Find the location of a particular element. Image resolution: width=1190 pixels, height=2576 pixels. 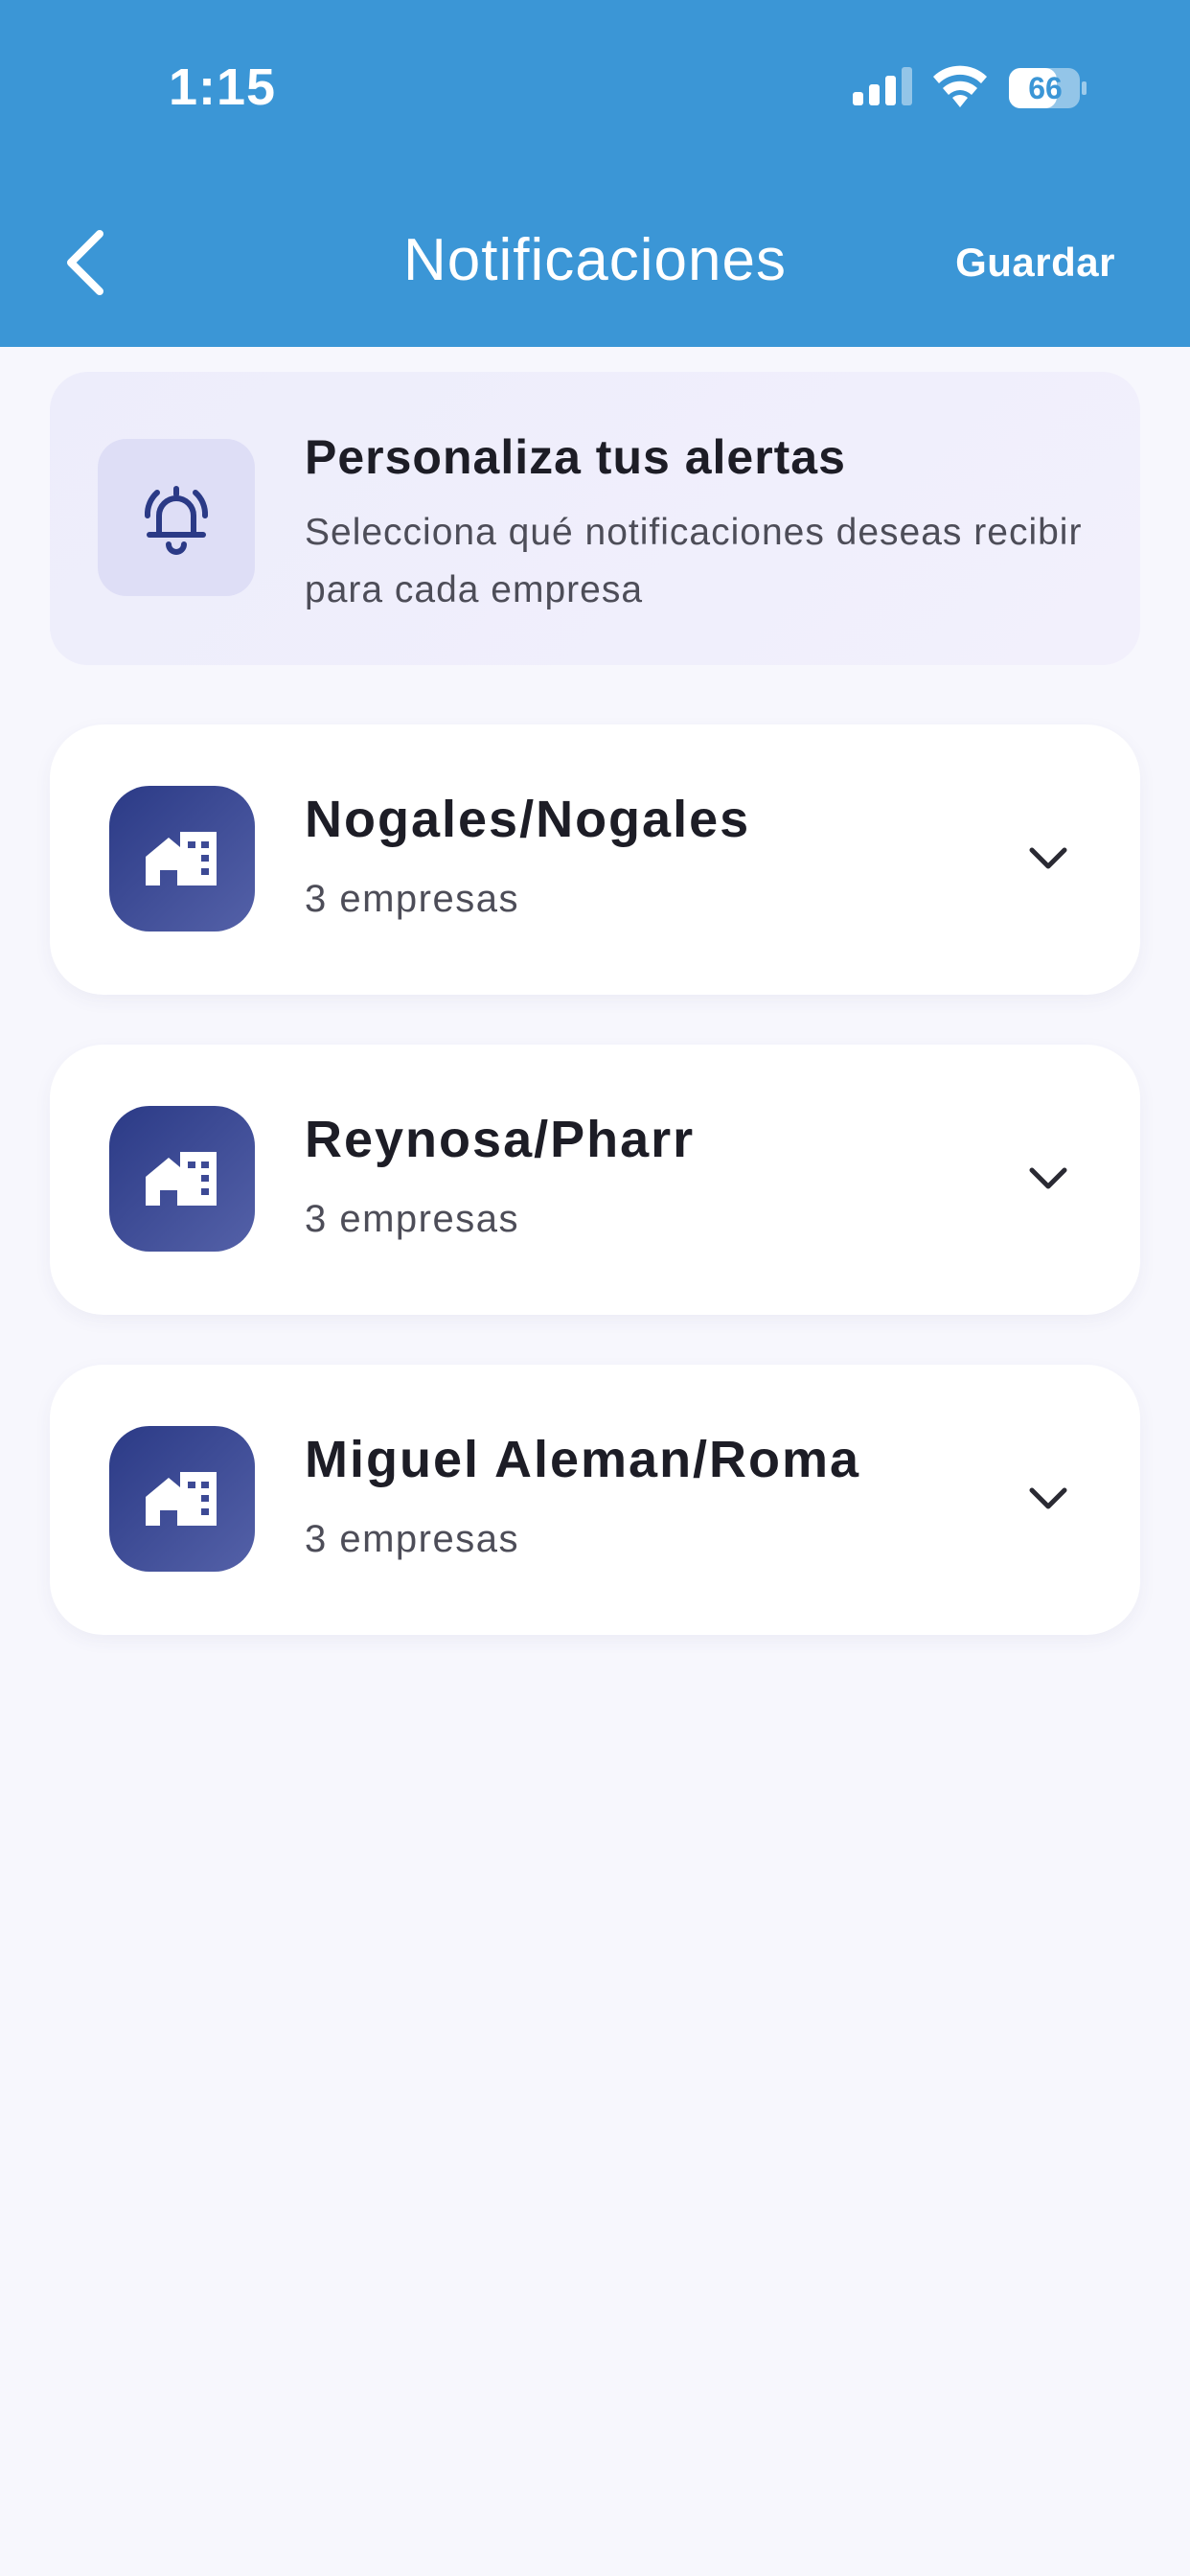

banner-icon-container is located at coordinates (177, 517).